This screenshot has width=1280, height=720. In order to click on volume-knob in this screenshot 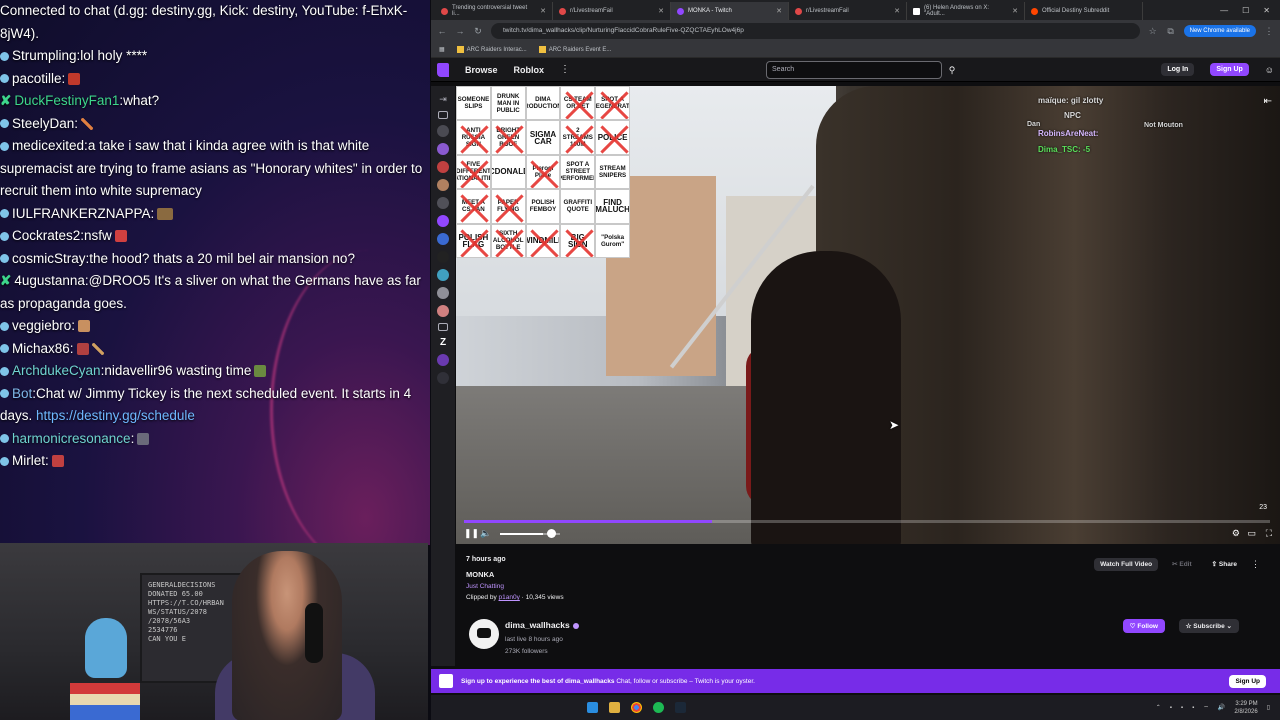, I will do `click(551, 533)`.